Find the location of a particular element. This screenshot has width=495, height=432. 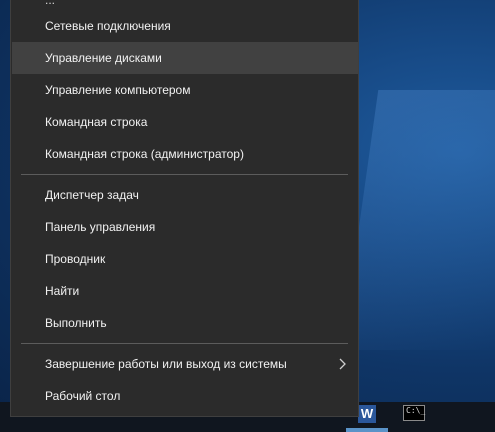

word-icon: W is located at coordinates (367, 414).